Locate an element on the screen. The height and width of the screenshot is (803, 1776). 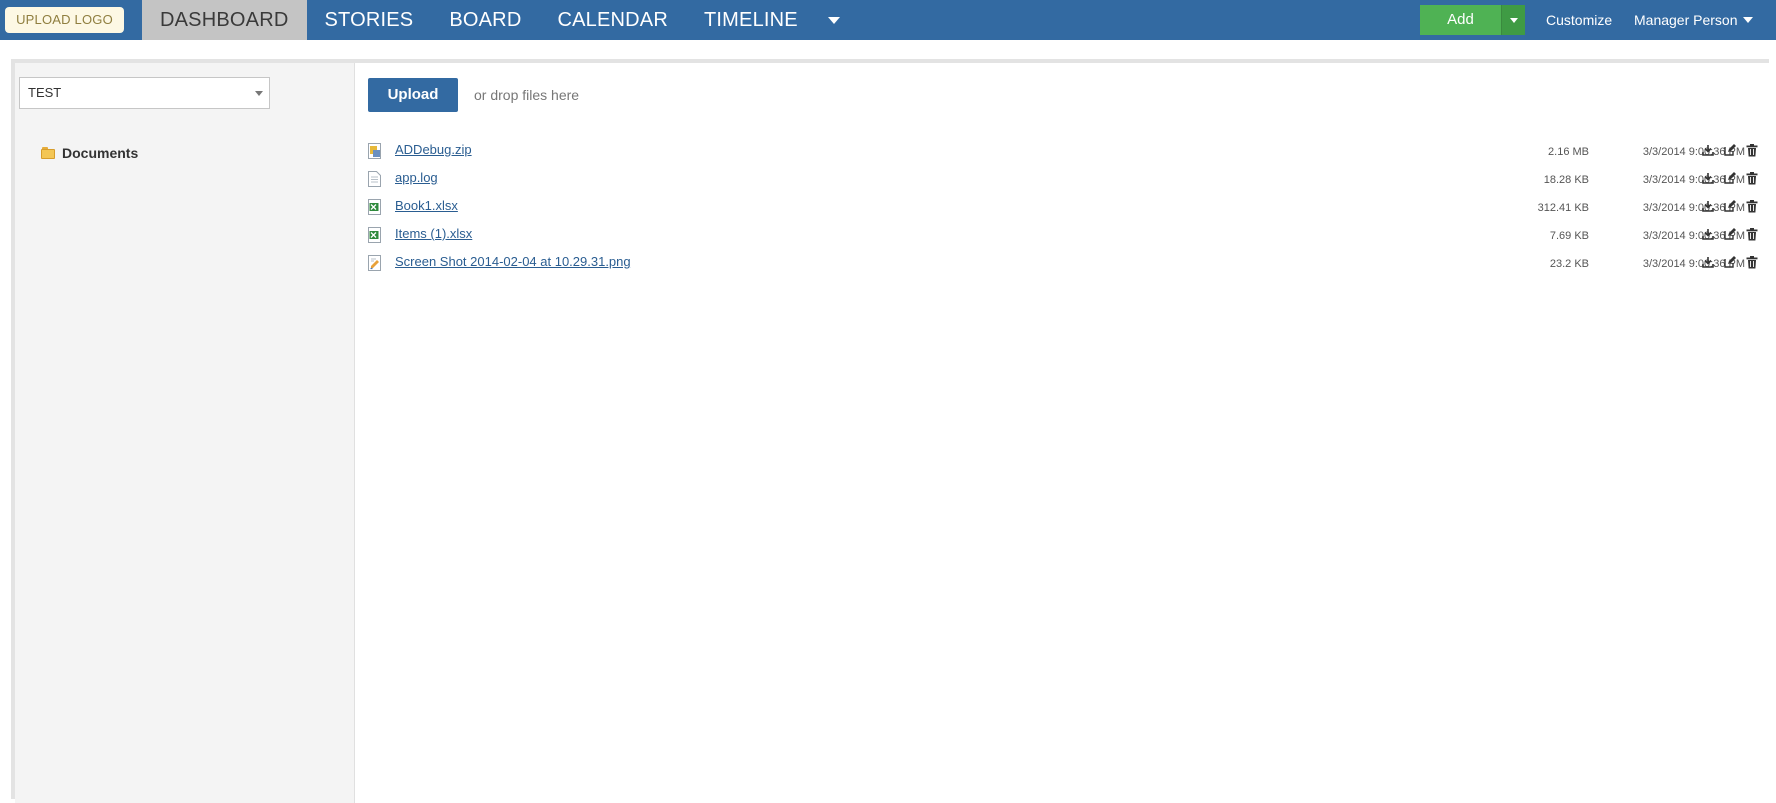
zip-file-icon is located at coordinates (375, 151).